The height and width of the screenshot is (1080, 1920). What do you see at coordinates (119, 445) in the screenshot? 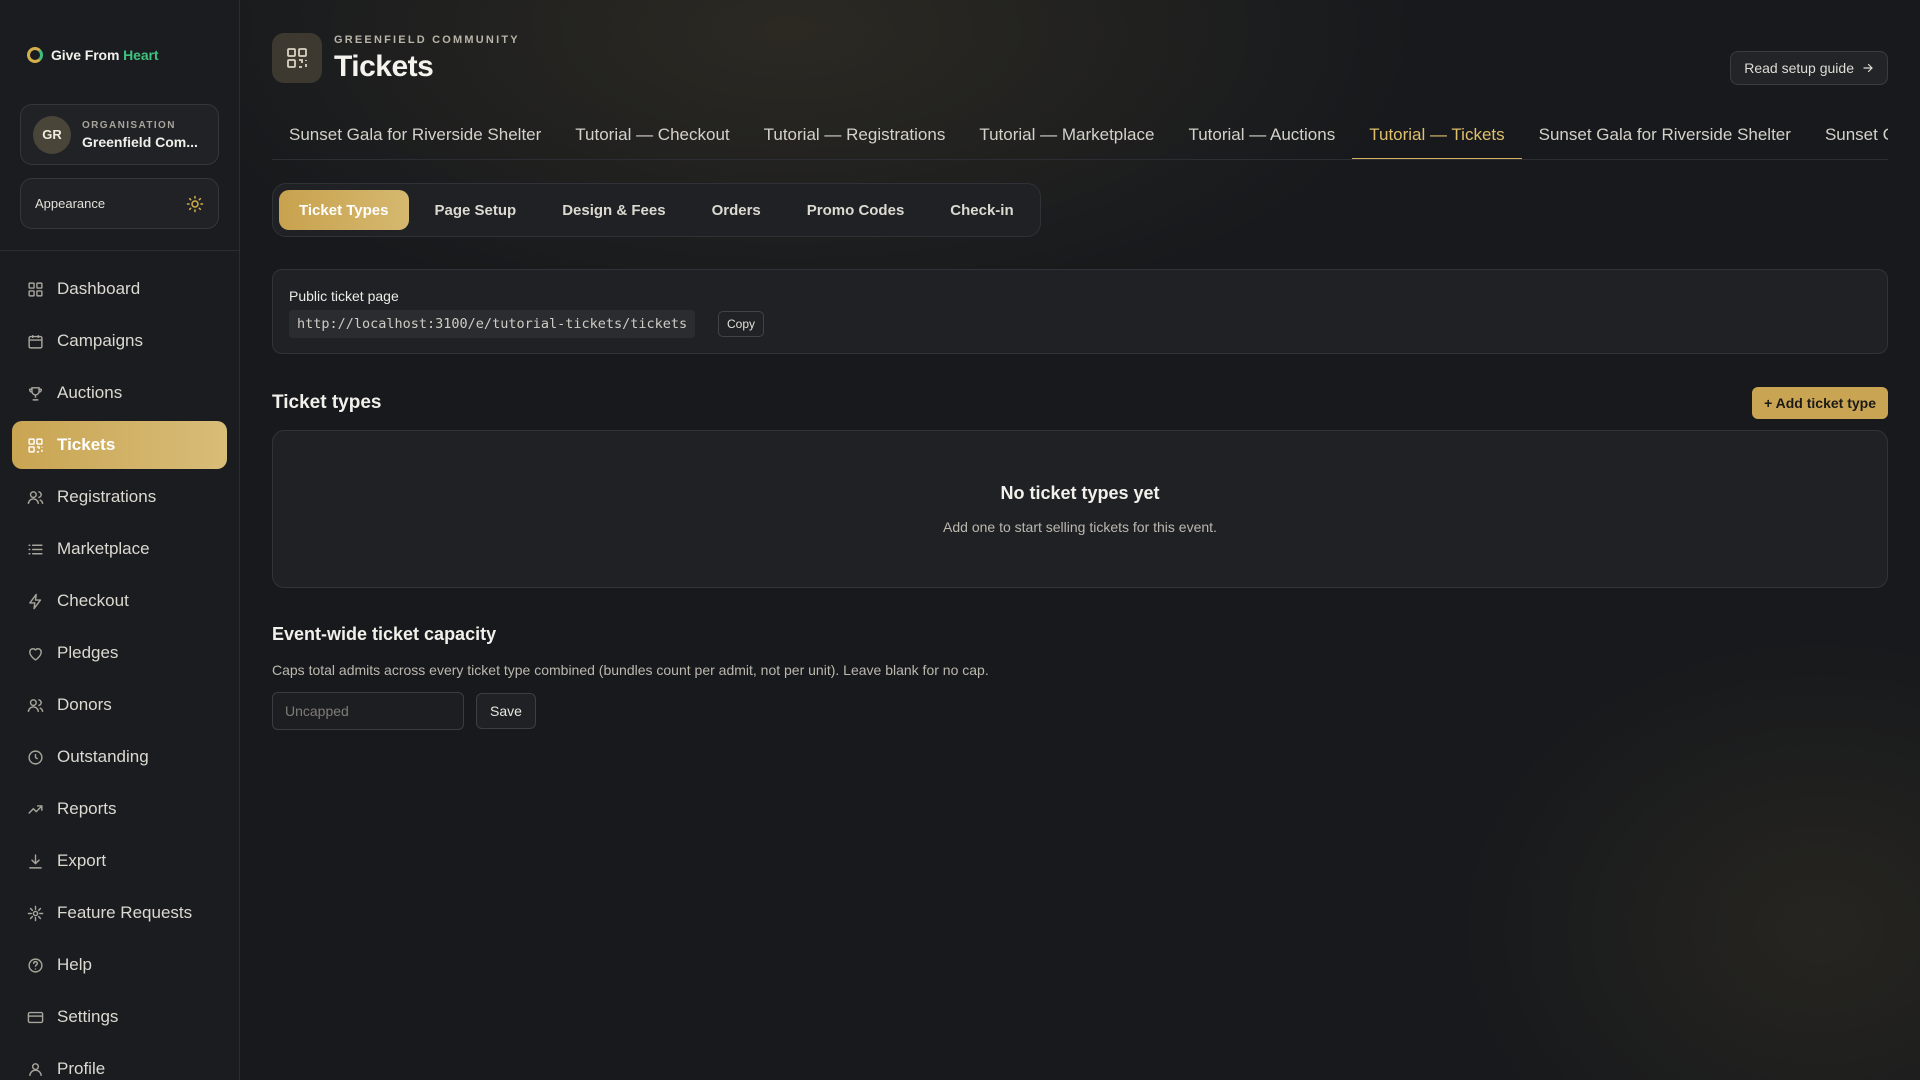
I see `sidebar-item-tickets: Tickets` at bounding box center [119, 445].